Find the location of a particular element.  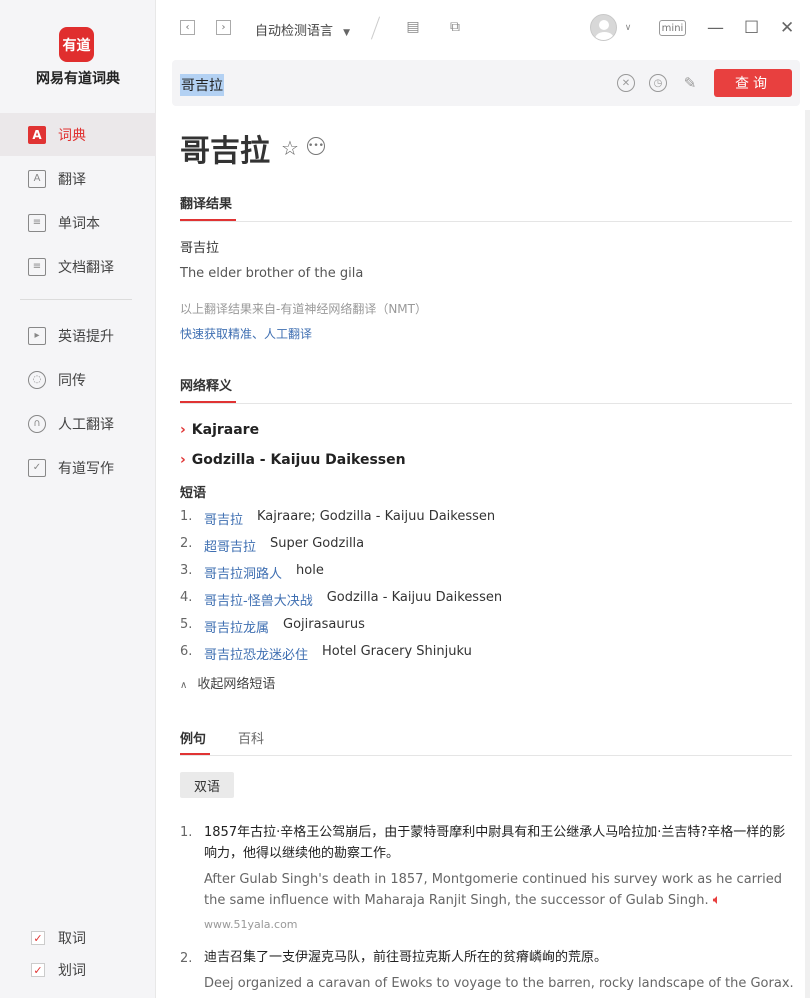

collapse-phrases-button: ∧ 收起网络短语 is located at coordinates (227, 682).